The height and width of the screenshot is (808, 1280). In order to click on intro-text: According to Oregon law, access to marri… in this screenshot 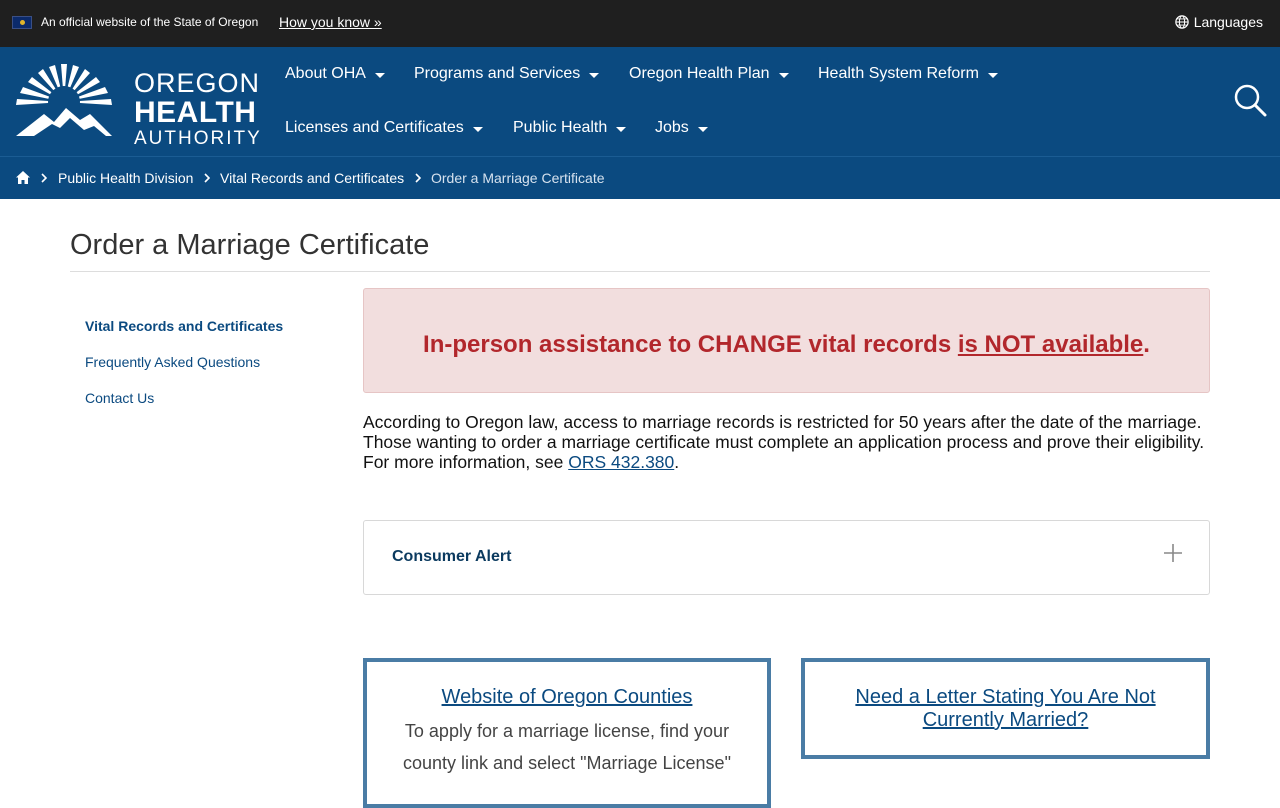, I will do `click(784, 442)`.